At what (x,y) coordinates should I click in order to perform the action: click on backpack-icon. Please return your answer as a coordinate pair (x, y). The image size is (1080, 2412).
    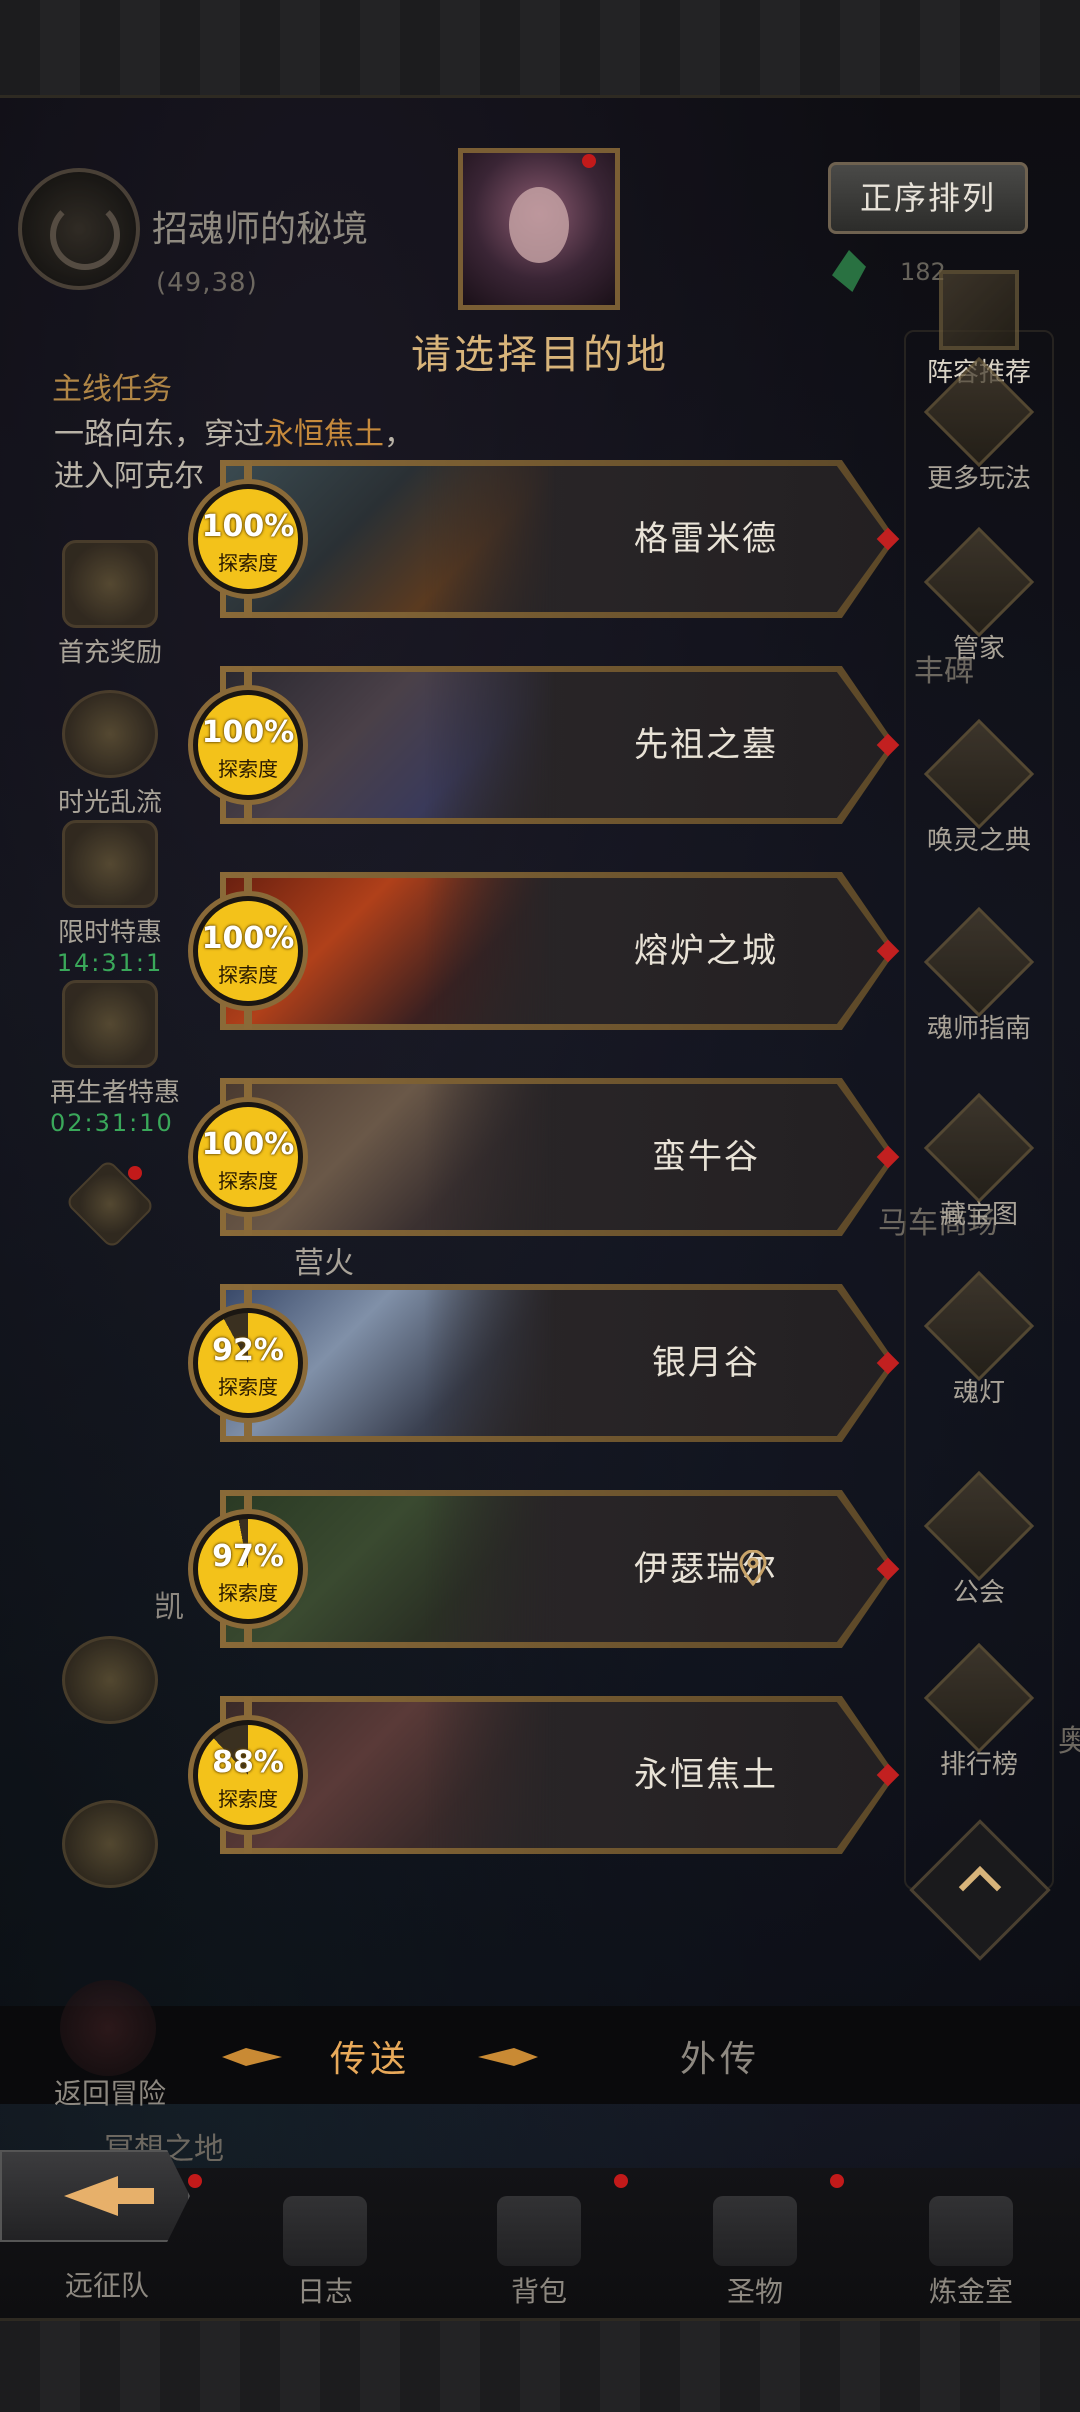
    Looking at the image, I should click on (539, 2231).